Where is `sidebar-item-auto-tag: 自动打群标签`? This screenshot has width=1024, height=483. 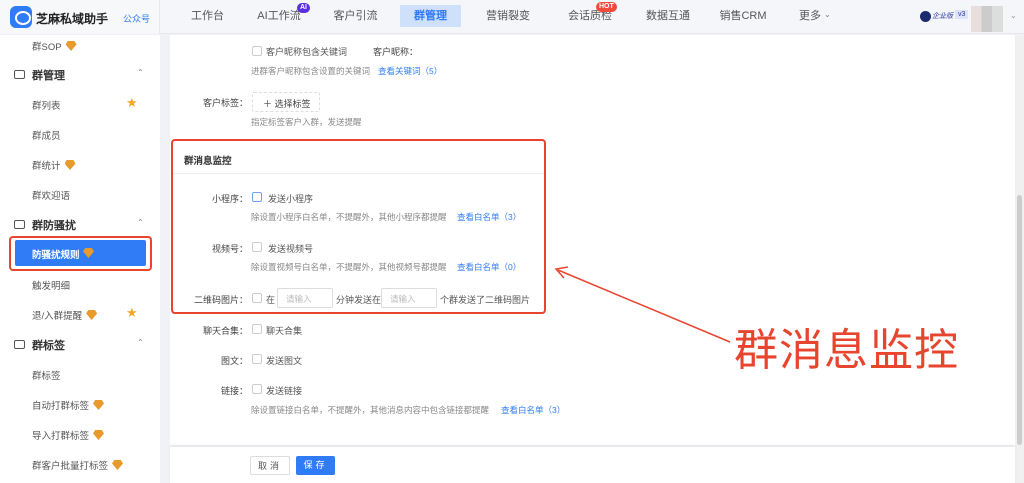 sidebar-item-auto-tag: 自动打群标签 is located at coordinates (68, 405).